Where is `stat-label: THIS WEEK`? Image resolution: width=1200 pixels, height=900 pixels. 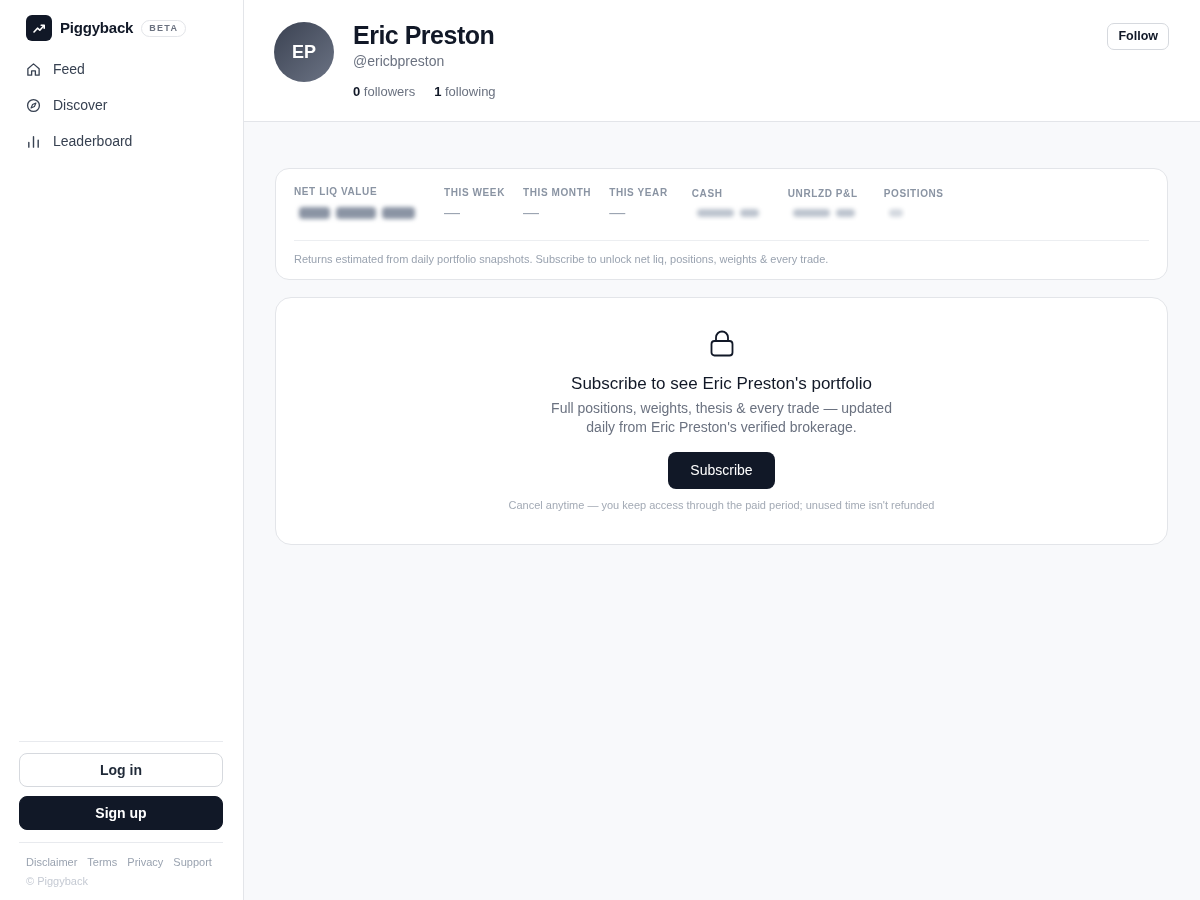 stat-label: THIS WEEK is located at coordinates (474, 192).